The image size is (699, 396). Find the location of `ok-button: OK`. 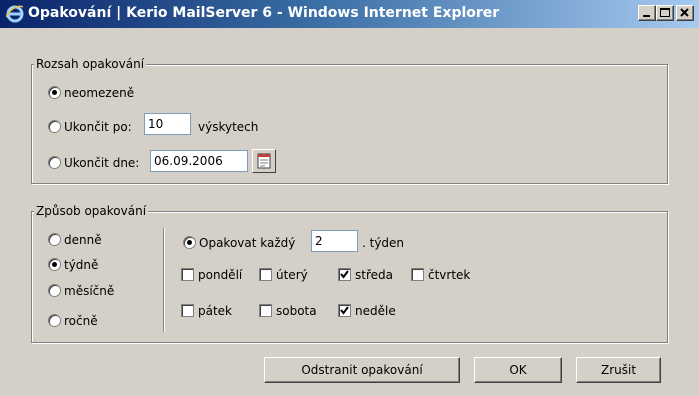

ok-button: OK is located at coordinates (518, 370).